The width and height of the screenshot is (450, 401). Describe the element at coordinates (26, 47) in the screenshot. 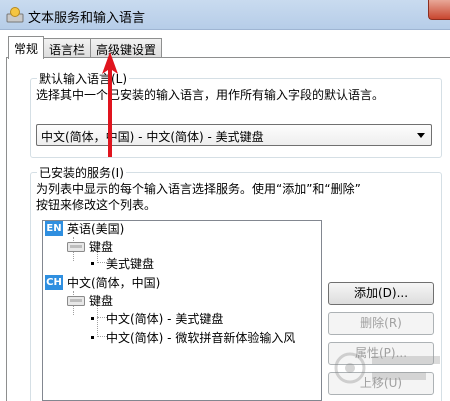

I see `tab-general: 常规` at that location.